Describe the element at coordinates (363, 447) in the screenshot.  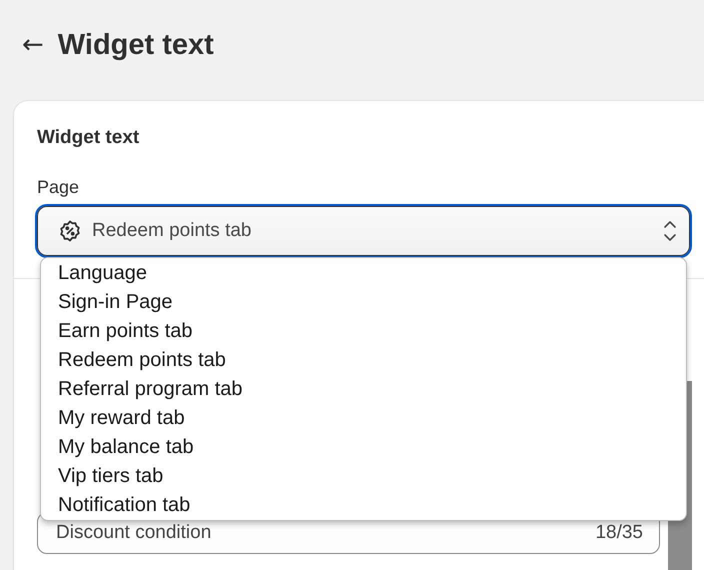
I see `dropdown-option: My balance tab` at that location.